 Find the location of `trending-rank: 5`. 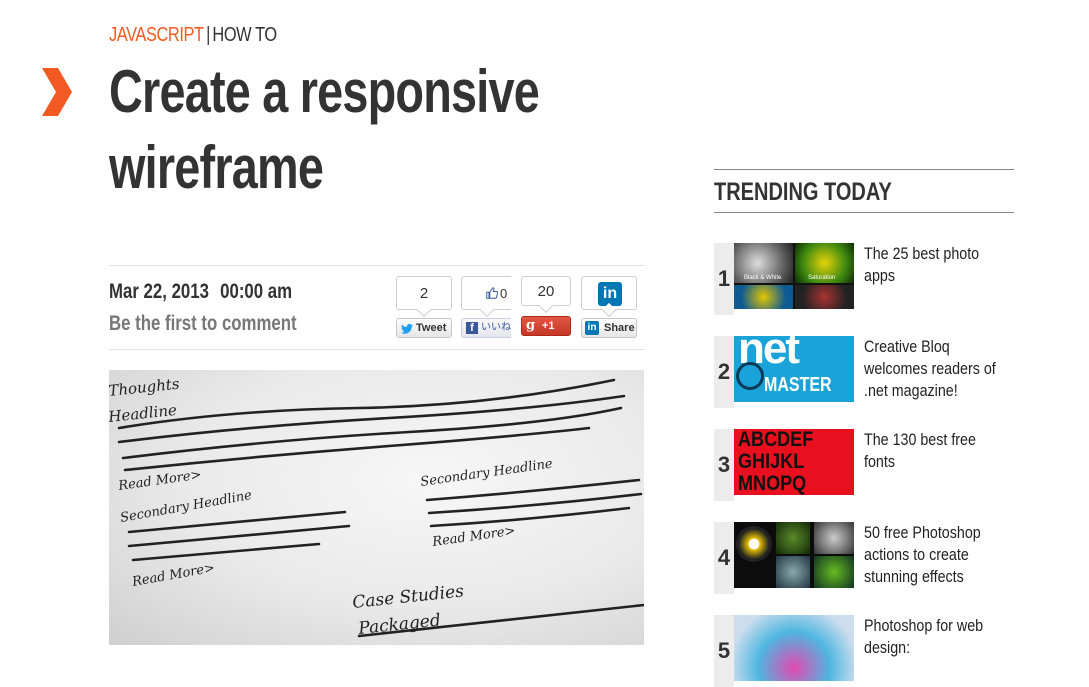

trending-rank: 5 is located at coordinates (724, 651).